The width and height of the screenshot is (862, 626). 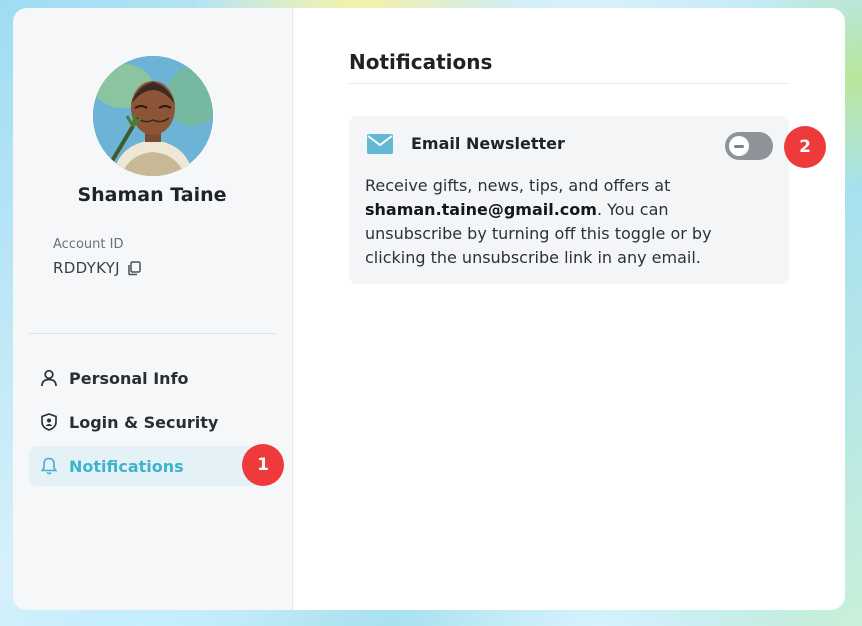 I want to click on description-text: Receive gifts, news, tips, and offers at, so click(x=518, y=185).